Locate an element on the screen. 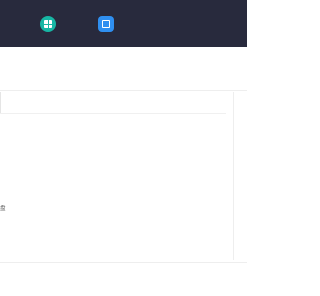 The image size is (320, 296). nav-item-truncated is located at coordinates (5, 23).